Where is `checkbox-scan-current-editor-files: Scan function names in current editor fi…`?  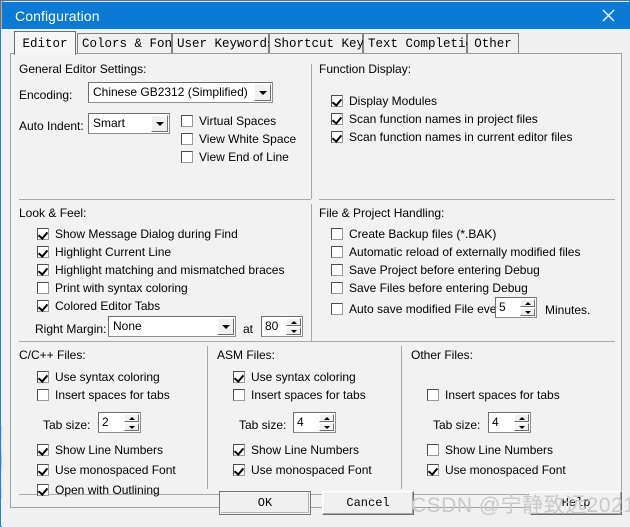 checkbox-scan-current-editor-files: Scan function names in current editor fi… is located at coordinates (451, 137).